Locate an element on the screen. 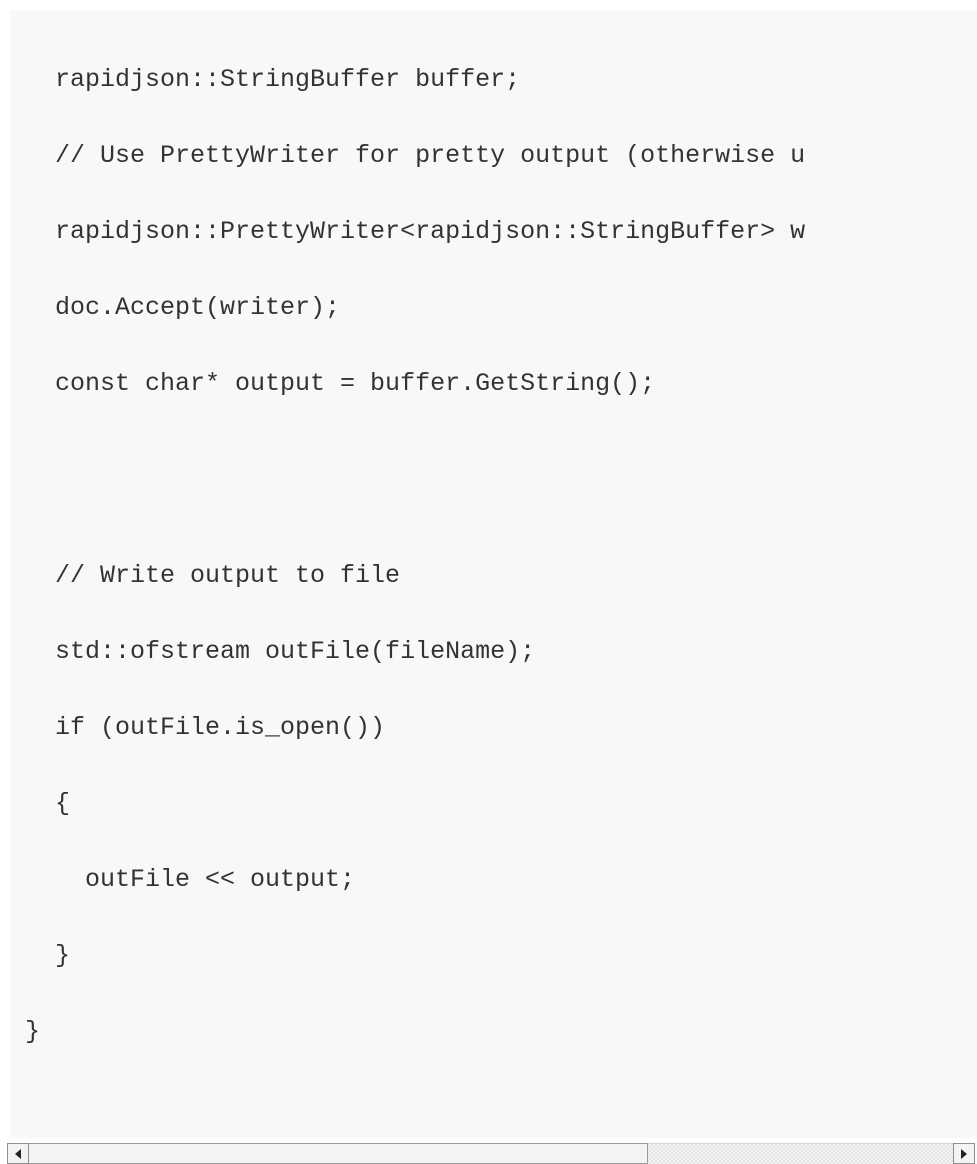 The height and width of the screenshot is (1164, 977). code-line: doc.Accept(writer); is located at coordinates (175, 307).